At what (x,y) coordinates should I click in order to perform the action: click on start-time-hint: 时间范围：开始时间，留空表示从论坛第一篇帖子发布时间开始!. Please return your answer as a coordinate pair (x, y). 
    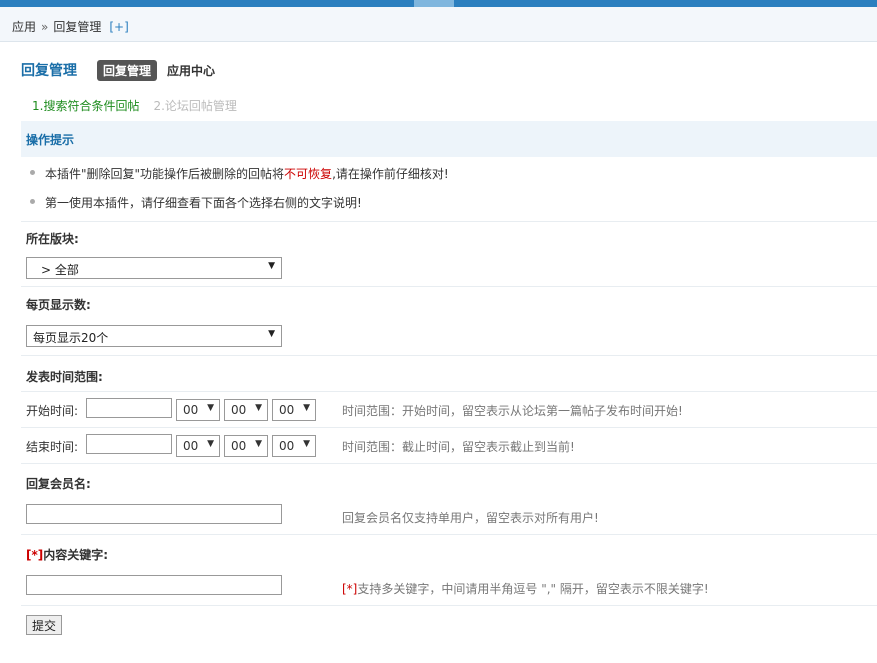
    Looking at the image, I should click on (512, 411).